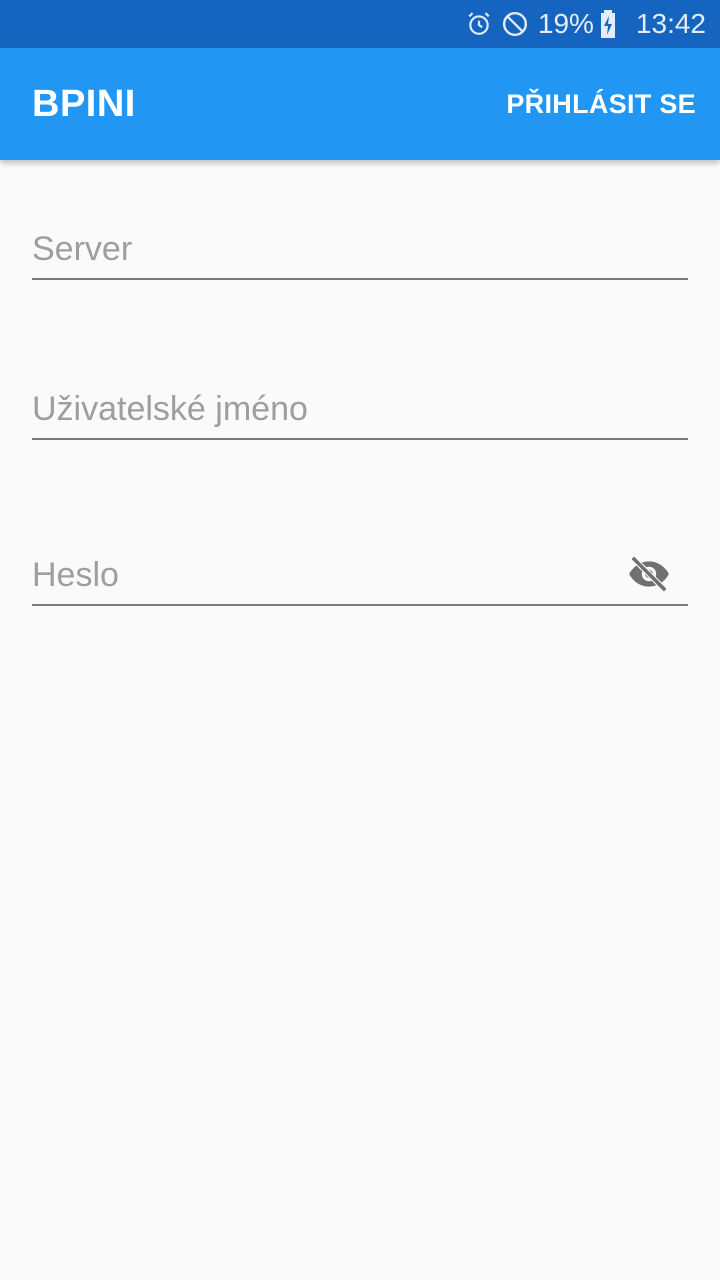 Image resolution: width=720 pixels, height=1280 pixels. What do you see at coordinates (608, 24) in the screenshot?
I see `battery-charging-icon` at bounding box center [608, 24].